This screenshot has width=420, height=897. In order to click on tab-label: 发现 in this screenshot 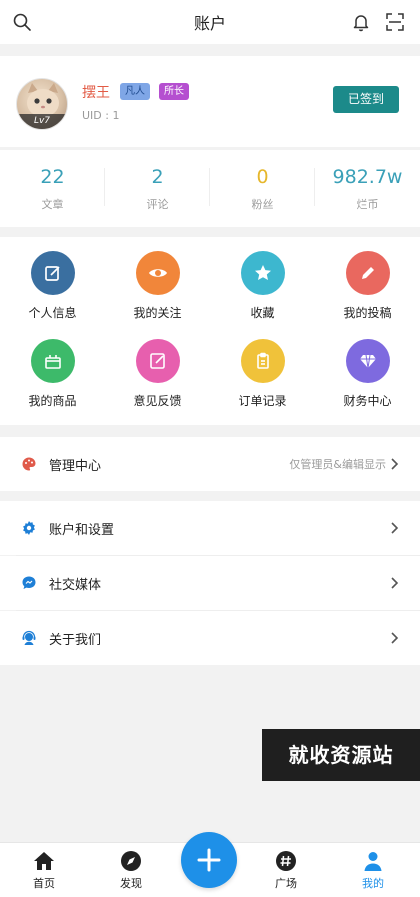, I will do `click(131, 883)`.